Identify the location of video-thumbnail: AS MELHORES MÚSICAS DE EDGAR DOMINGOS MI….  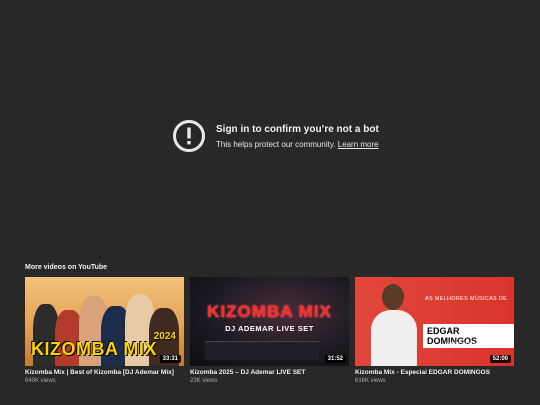
(434, 321).